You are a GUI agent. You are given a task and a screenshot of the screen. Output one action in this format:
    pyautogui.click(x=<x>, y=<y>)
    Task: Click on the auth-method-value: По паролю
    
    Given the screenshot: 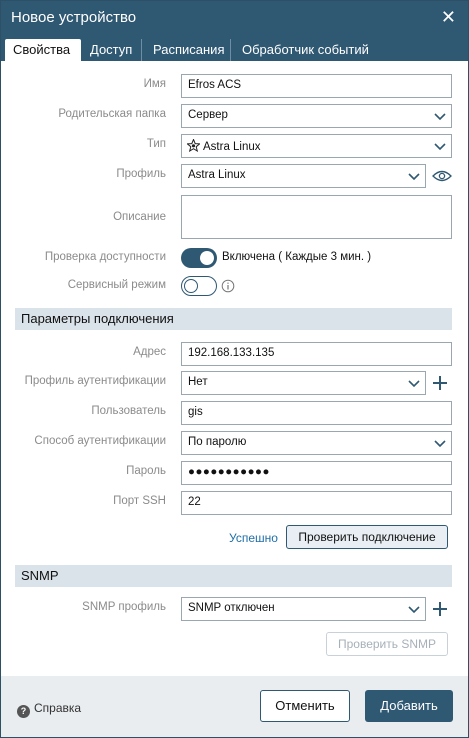 What is the action you would take?
    pyautogui.click(x=217, y=442)
    